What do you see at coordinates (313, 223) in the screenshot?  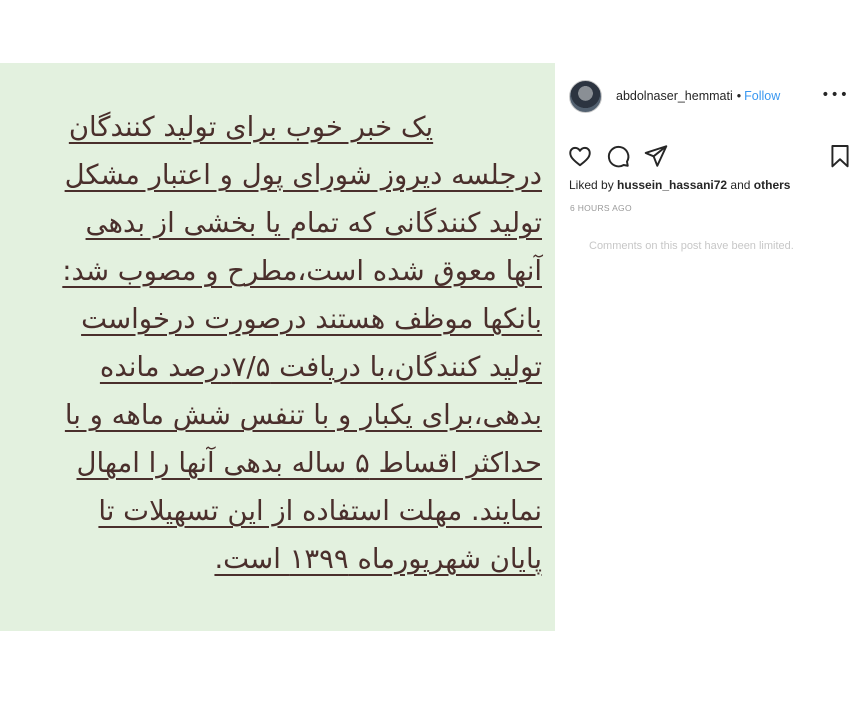 I see `post-text-line: تولید کنندگانی که تمام یا بخشی از بدهی` at bounding box center [313, 223].